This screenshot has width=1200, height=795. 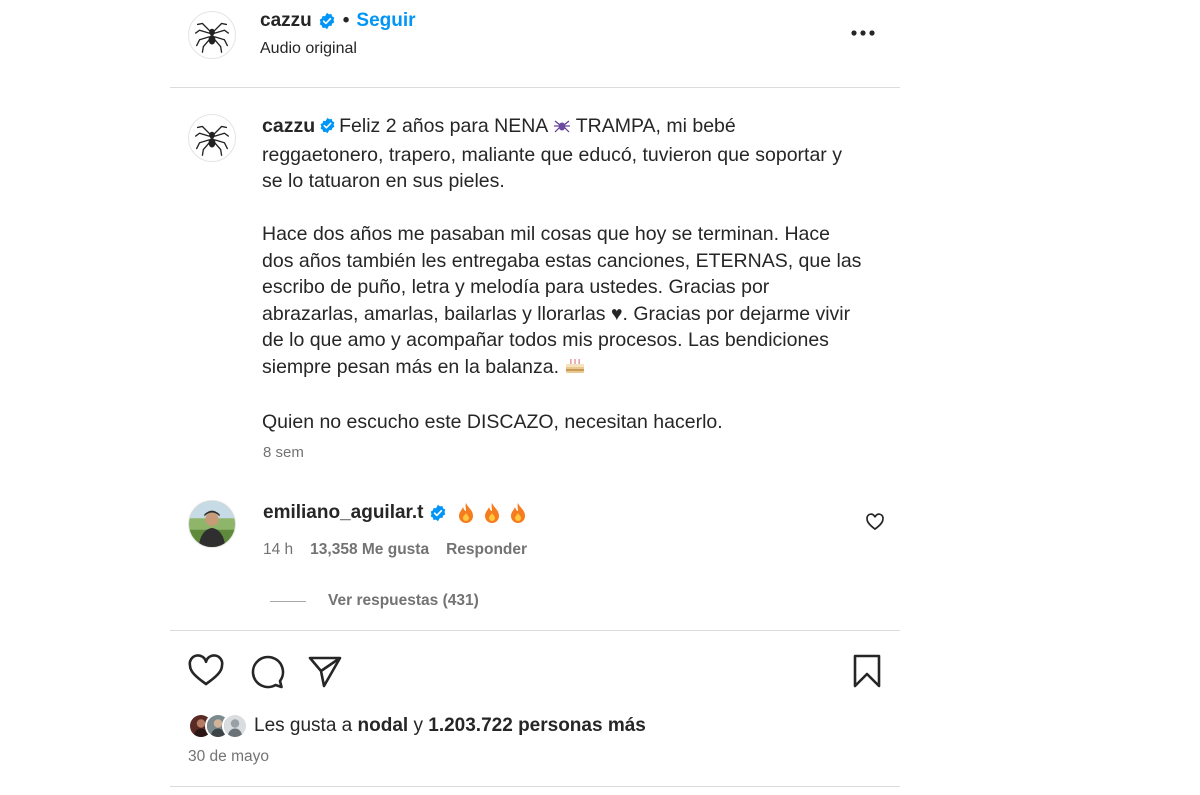 I want to click on commenter-username: emiliano_aguilar.t, so click(x=343, y=513).